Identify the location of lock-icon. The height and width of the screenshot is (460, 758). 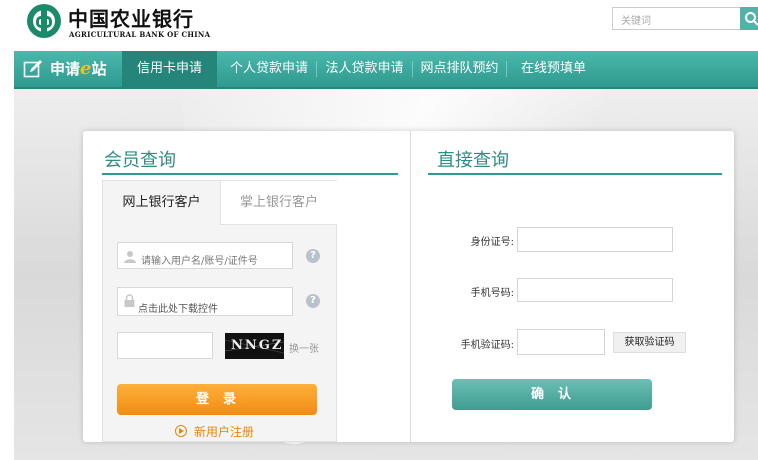
(129, 300).